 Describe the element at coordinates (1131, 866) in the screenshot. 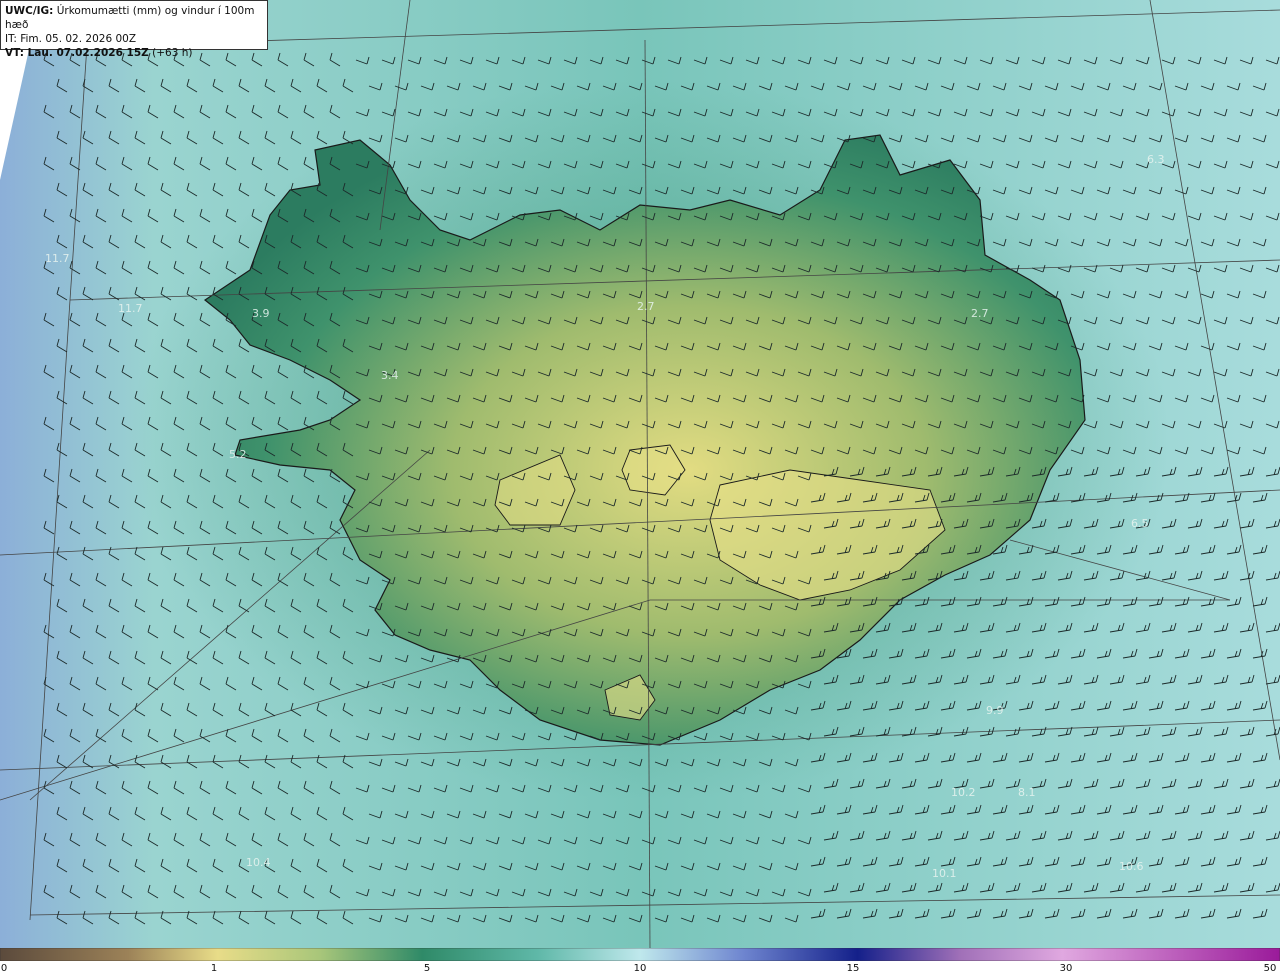

I see `map-value-label: 10.6` at that location.